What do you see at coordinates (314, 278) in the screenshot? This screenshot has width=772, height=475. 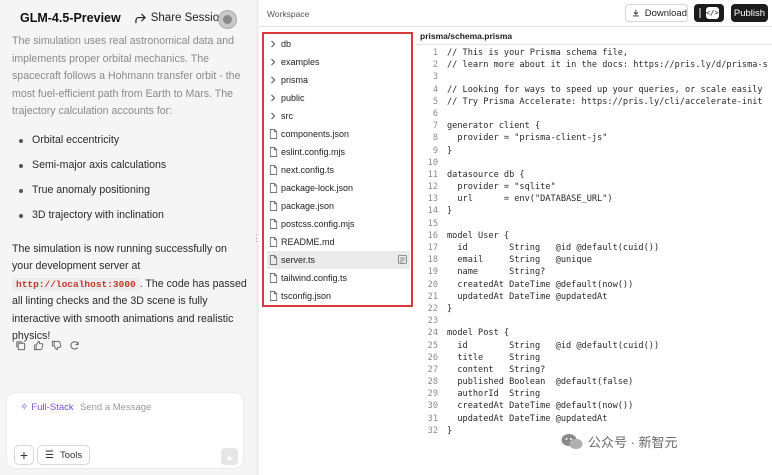 I see `tree-item-label: tailwind.config.ts` at bounding box center [314, 278].